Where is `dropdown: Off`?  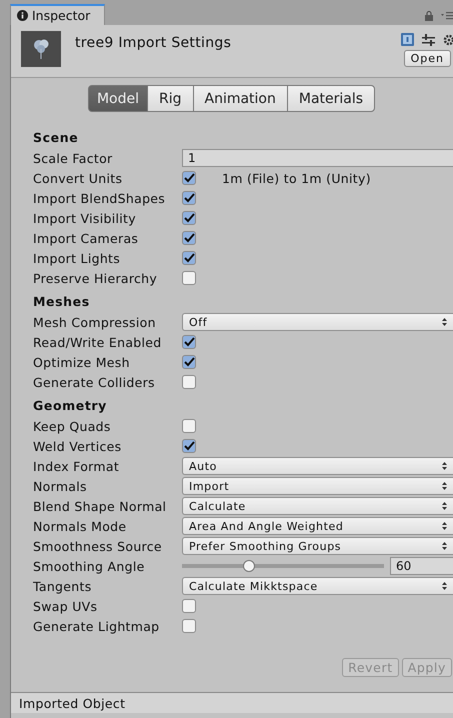
dropdown: Off is located at coordinates (317, 322).